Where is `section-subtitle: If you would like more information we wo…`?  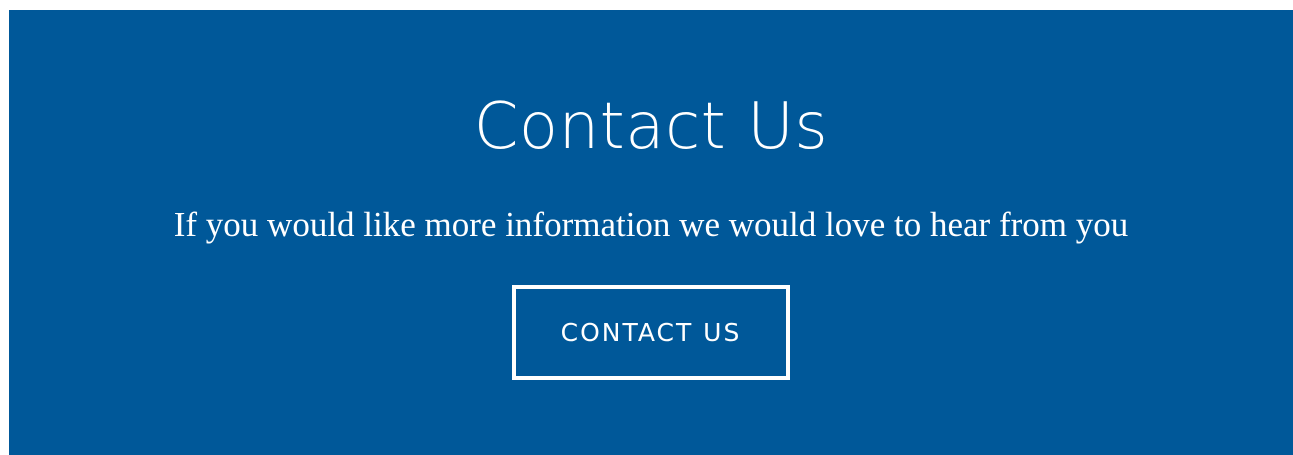 section-subtitle: If you would like more information we wo… is located at coordinates (651, 224).